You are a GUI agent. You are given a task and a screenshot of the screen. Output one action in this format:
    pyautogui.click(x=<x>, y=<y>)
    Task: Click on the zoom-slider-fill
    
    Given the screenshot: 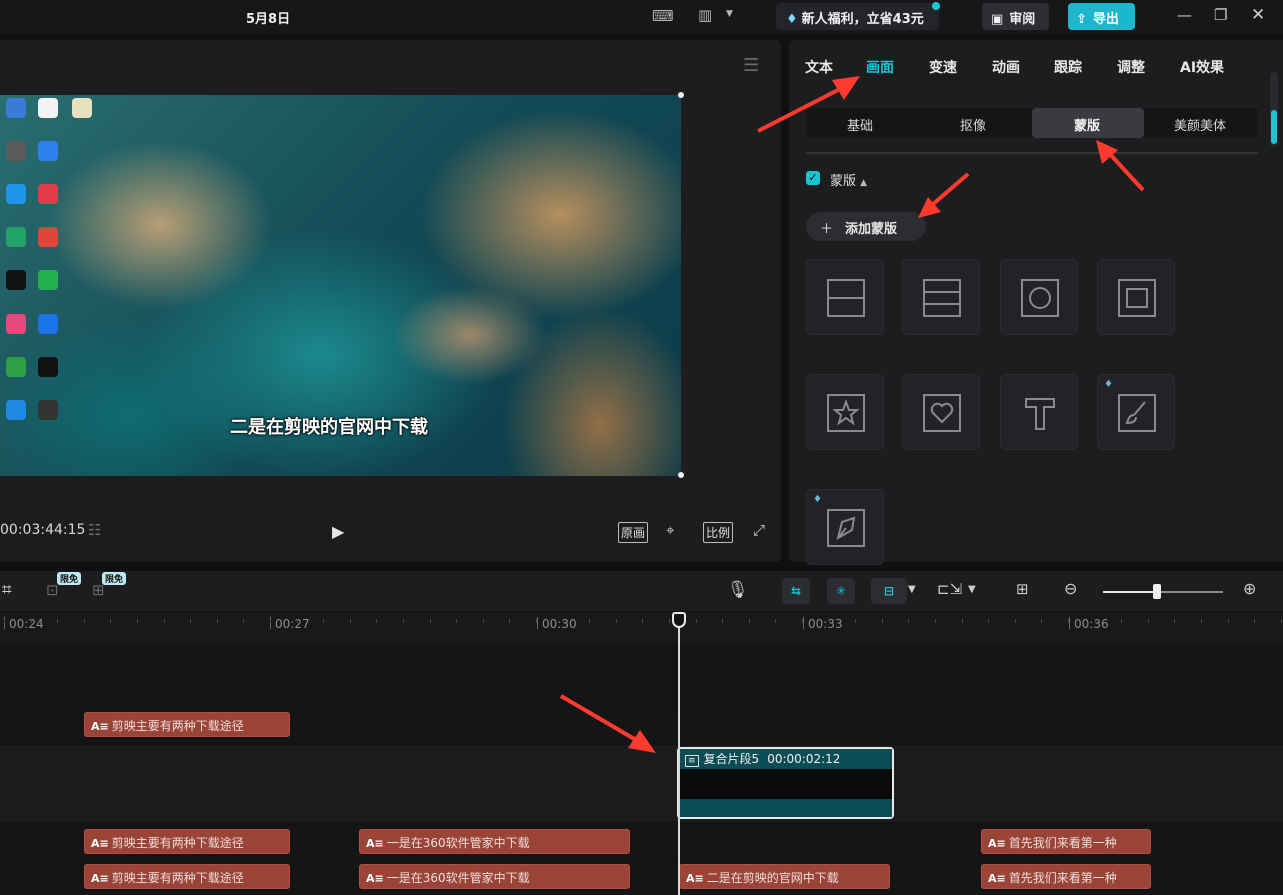 What is the action you would take?
    pyautogui.click(x=1130, y=592)
    